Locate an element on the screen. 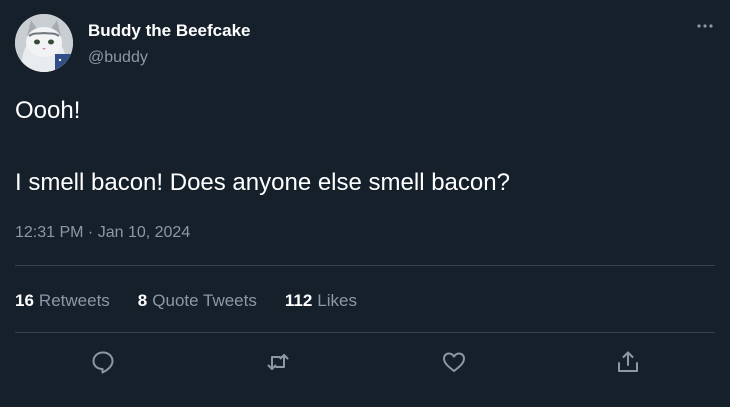  like-button is located at coordinates (454, 362).